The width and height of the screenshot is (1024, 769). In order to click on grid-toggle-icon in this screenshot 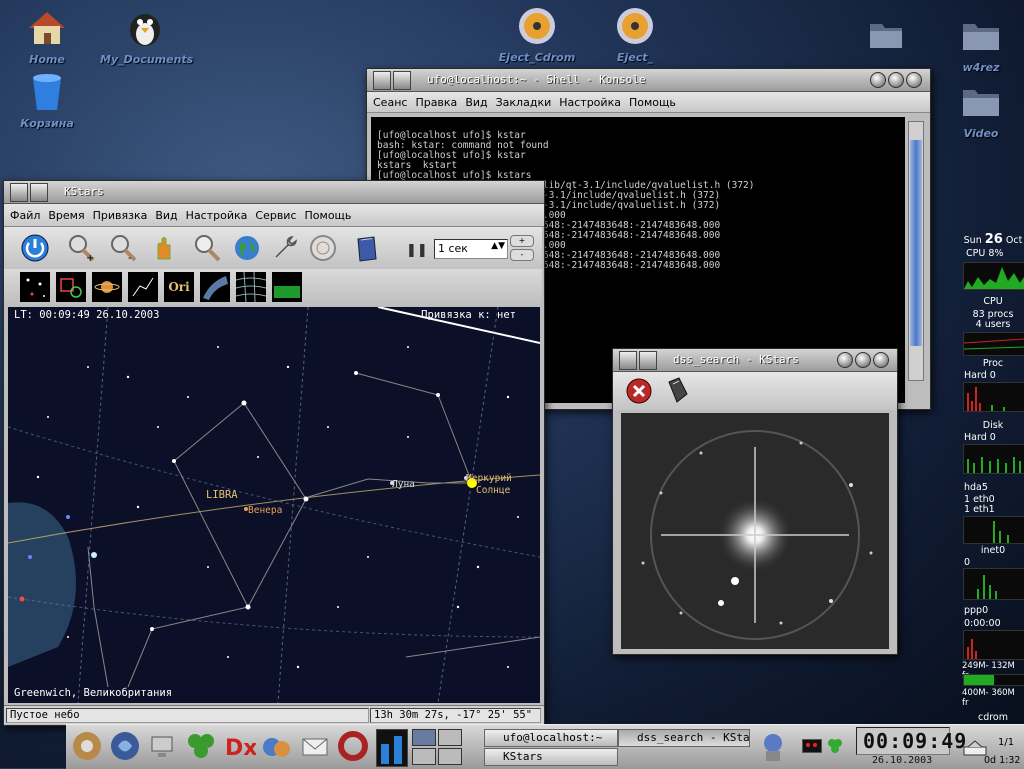, I will do `click(251, 287)`.